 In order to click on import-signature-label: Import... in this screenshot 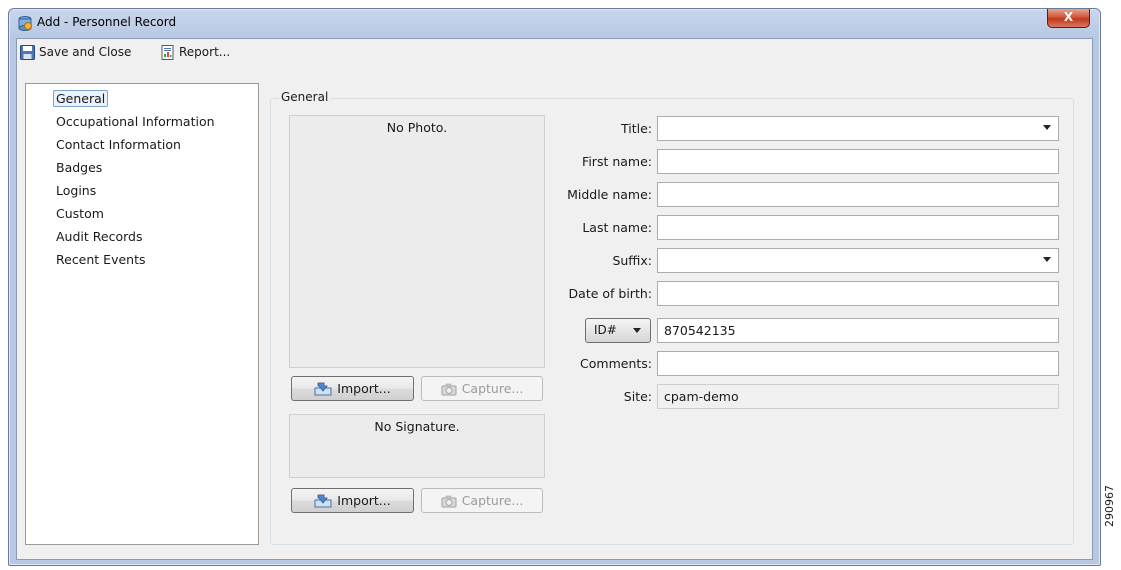, I will do `click(364, 500)`.